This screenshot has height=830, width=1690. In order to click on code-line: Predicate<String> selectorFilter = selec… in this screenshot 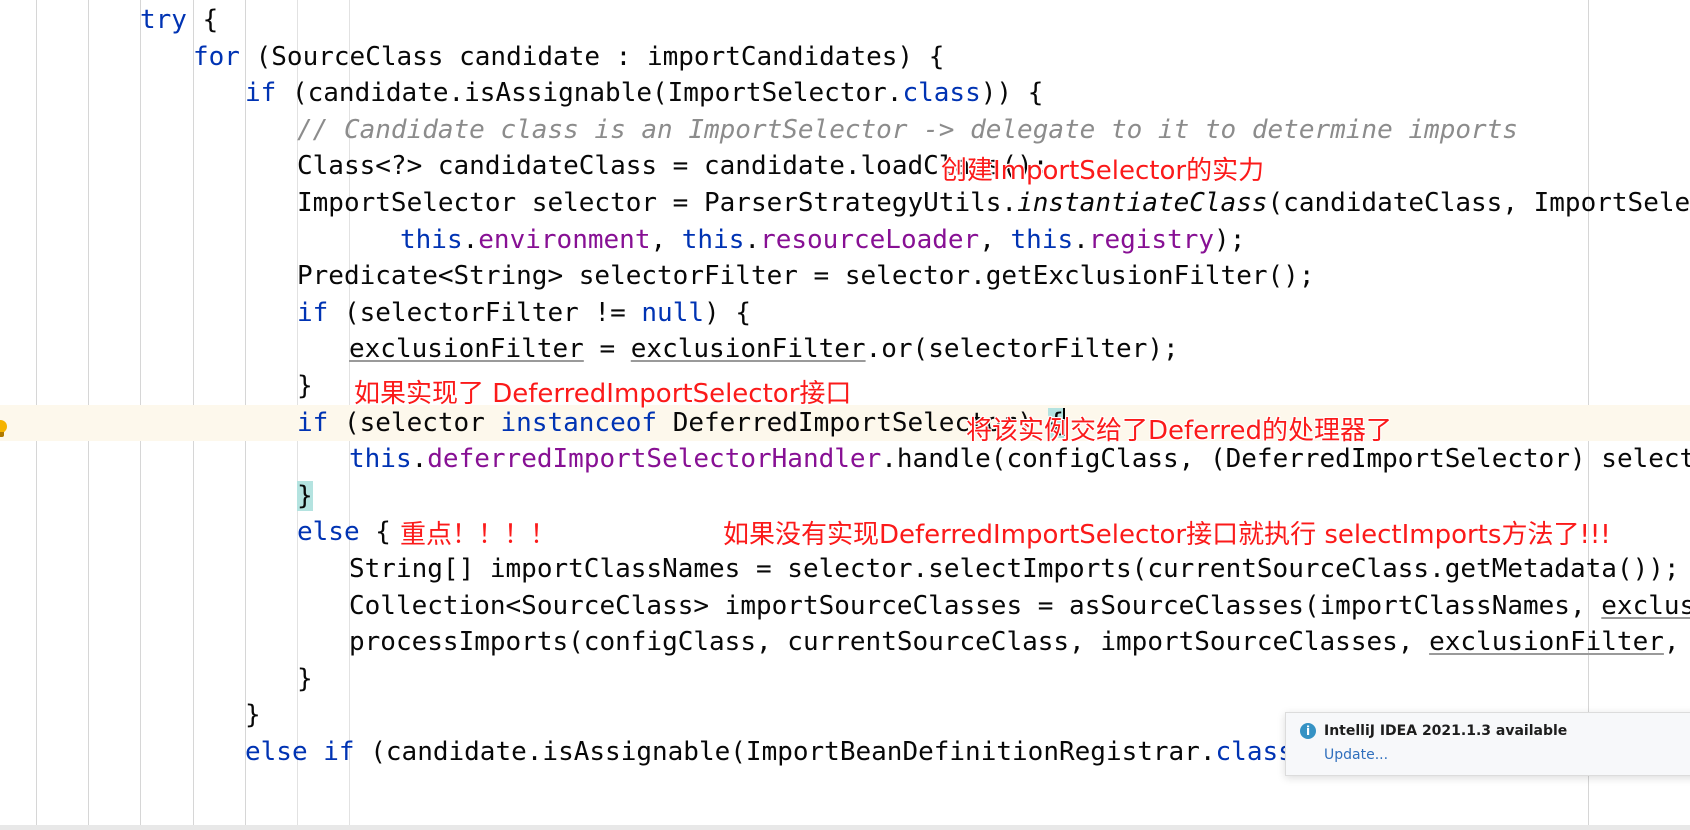, I will do `click(845, 276)`.